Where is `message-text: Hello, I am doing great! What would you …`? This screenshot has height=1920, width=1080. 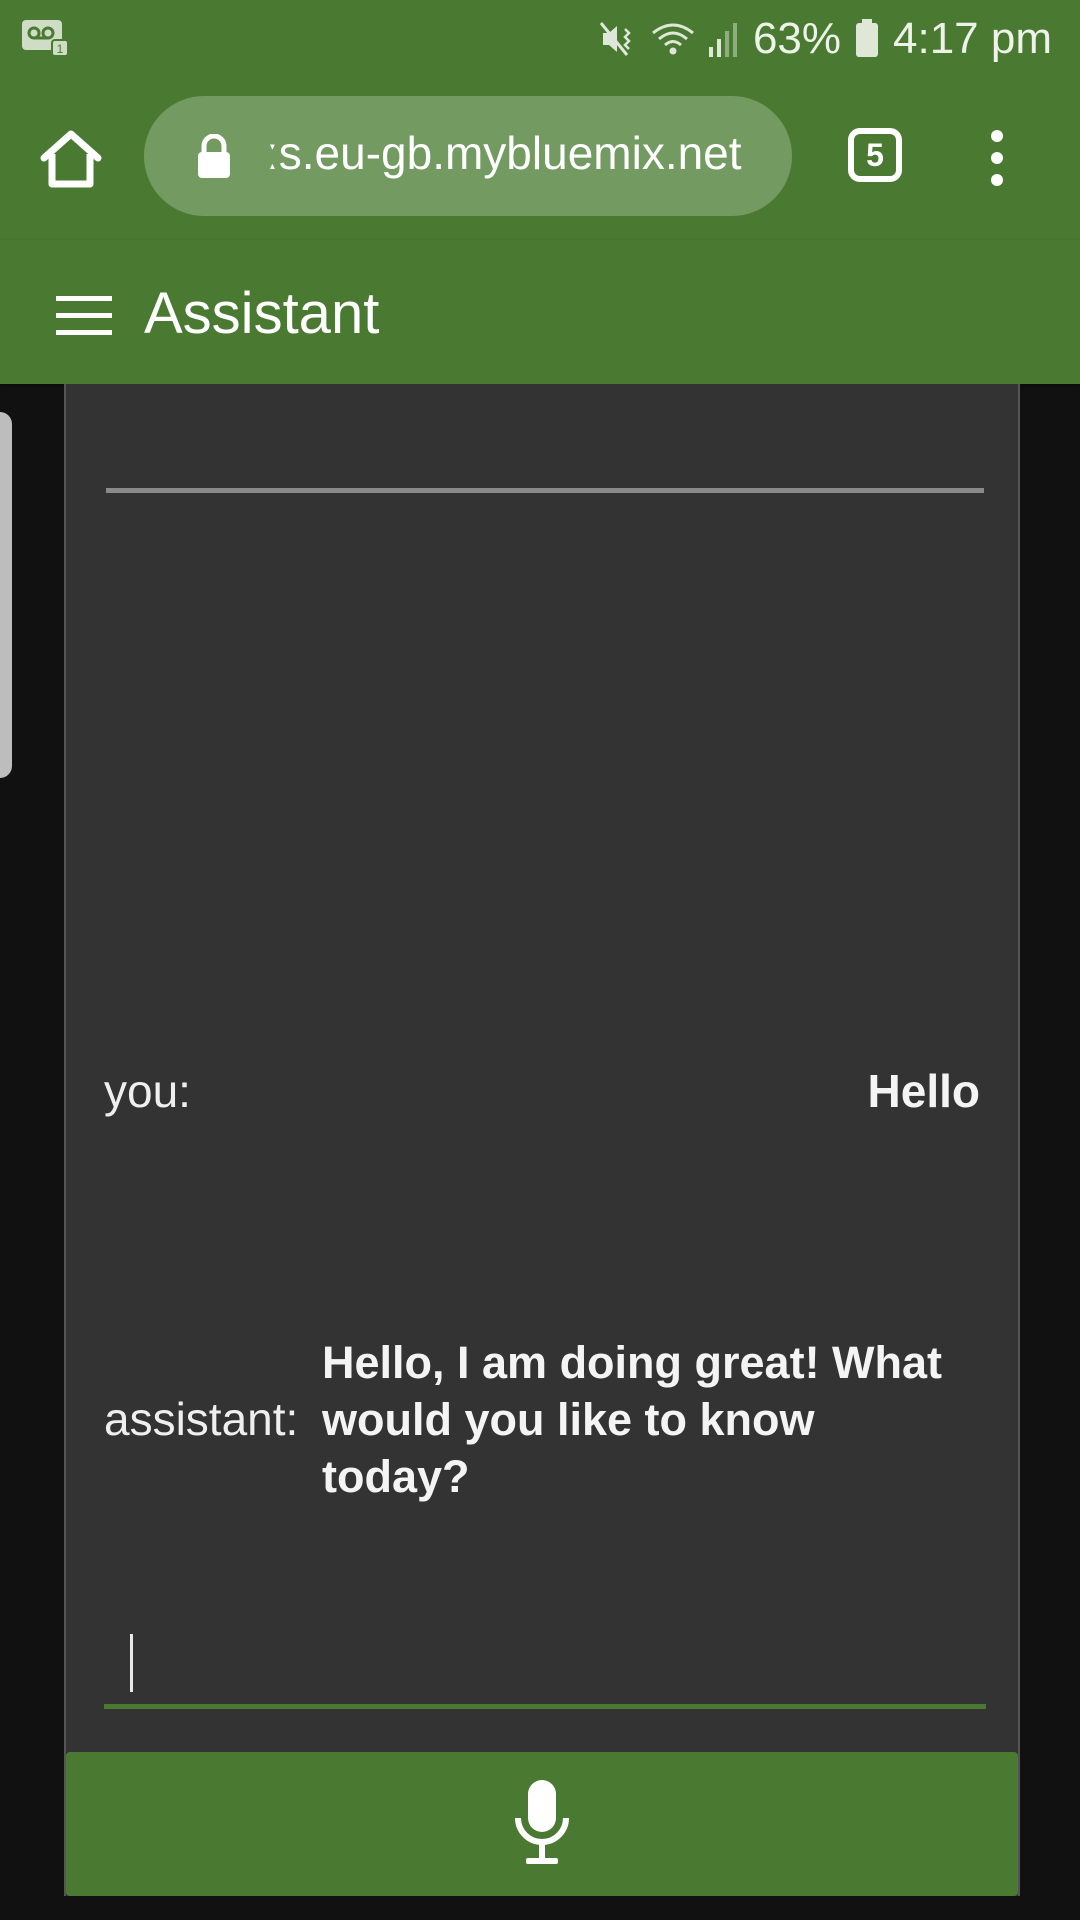 message-text: Hello, I am doing great! What would you … is located at coordinates (632, 1419).